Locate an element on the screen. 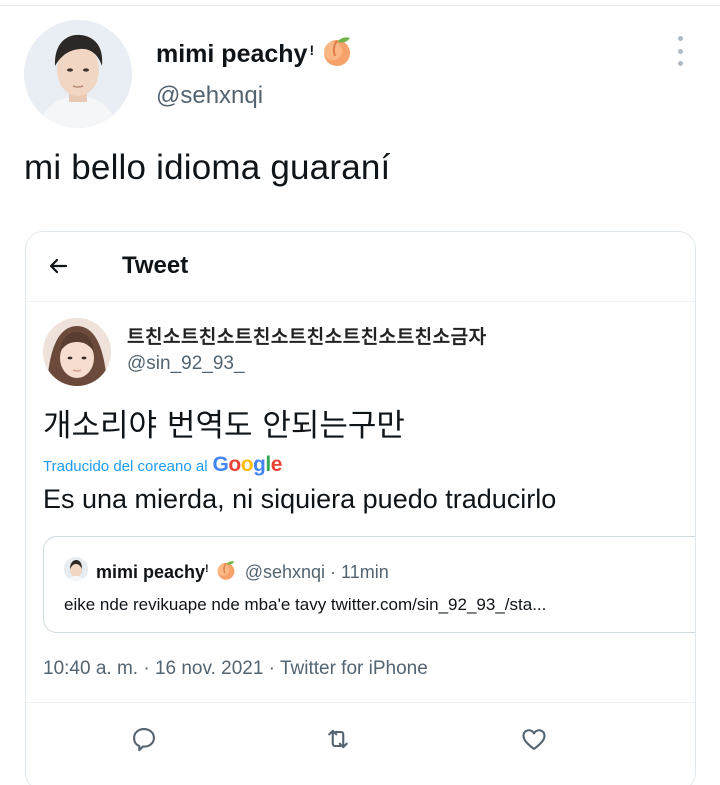  tweet-text: mi bello idioma guaraní is located at coordinates (207, 167).